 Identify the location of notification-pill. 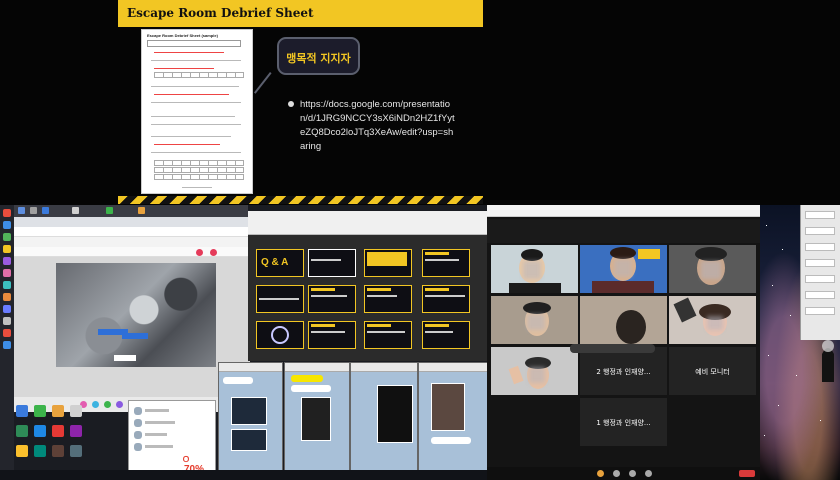
(612, 348).